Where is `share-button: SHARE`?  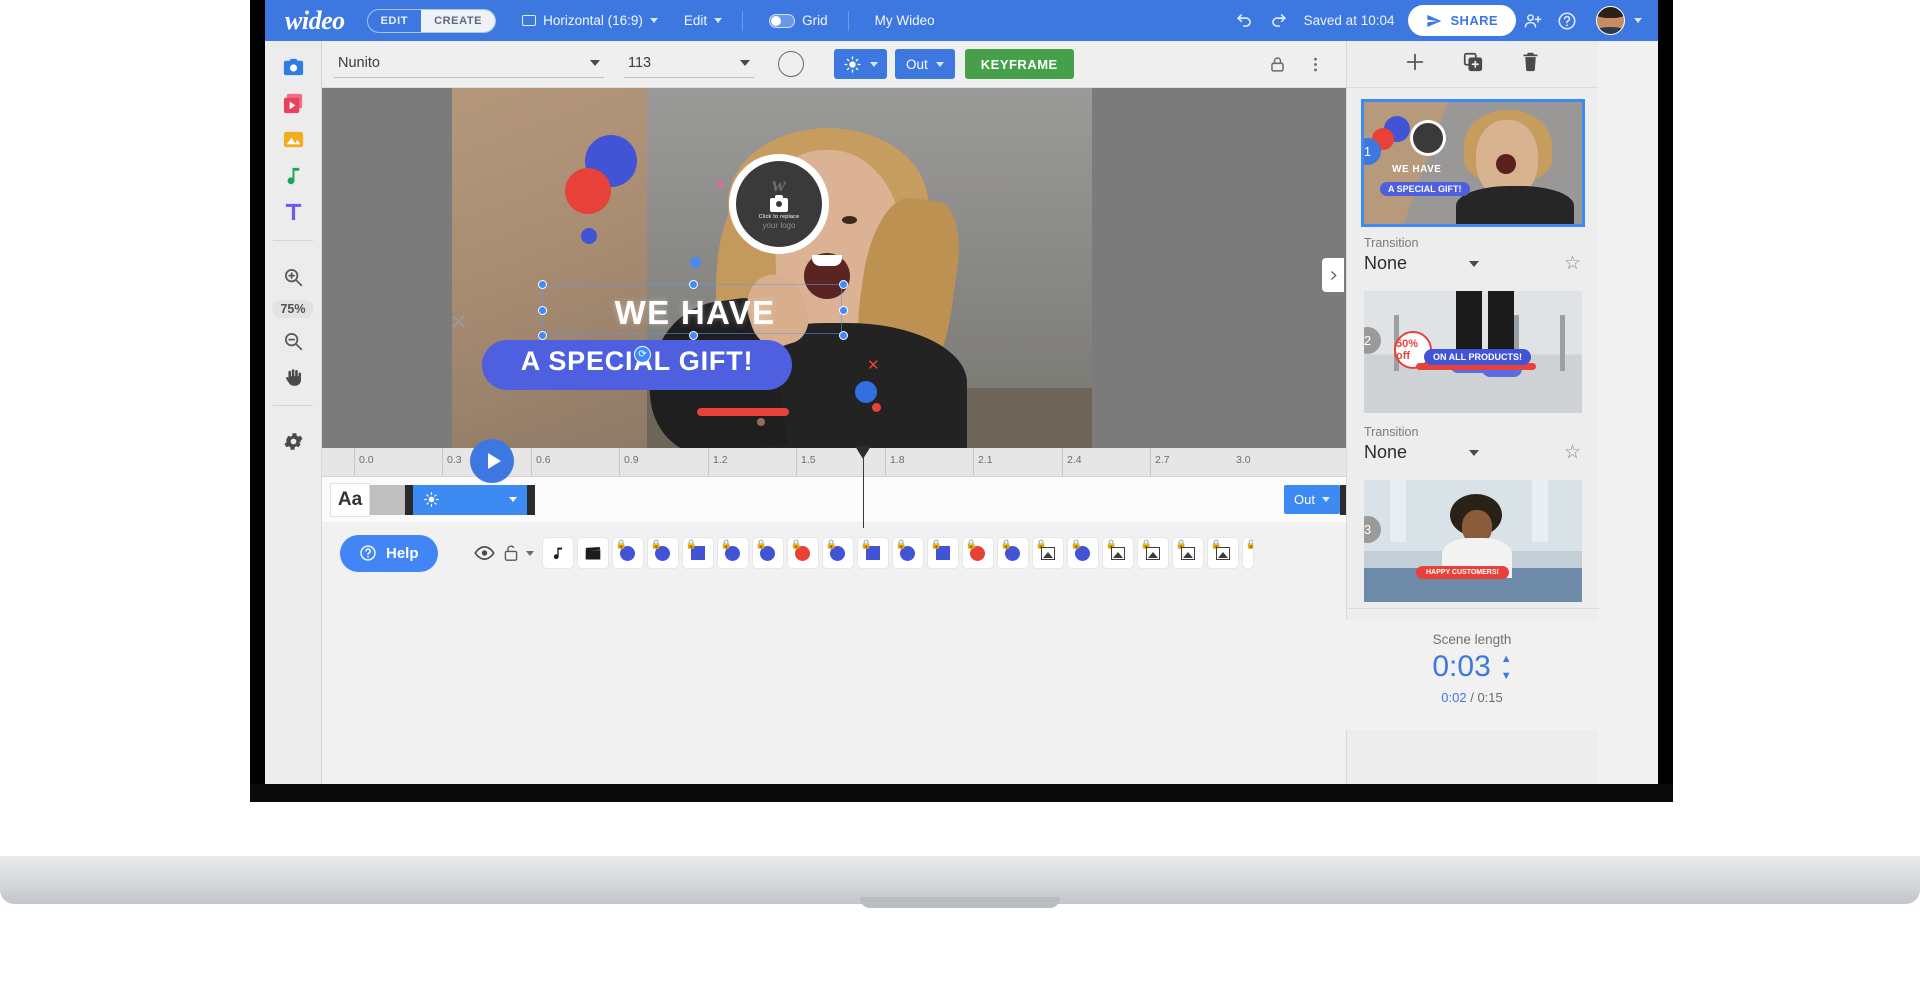
share-button: SHARE is located at coordinates (1462, 20).